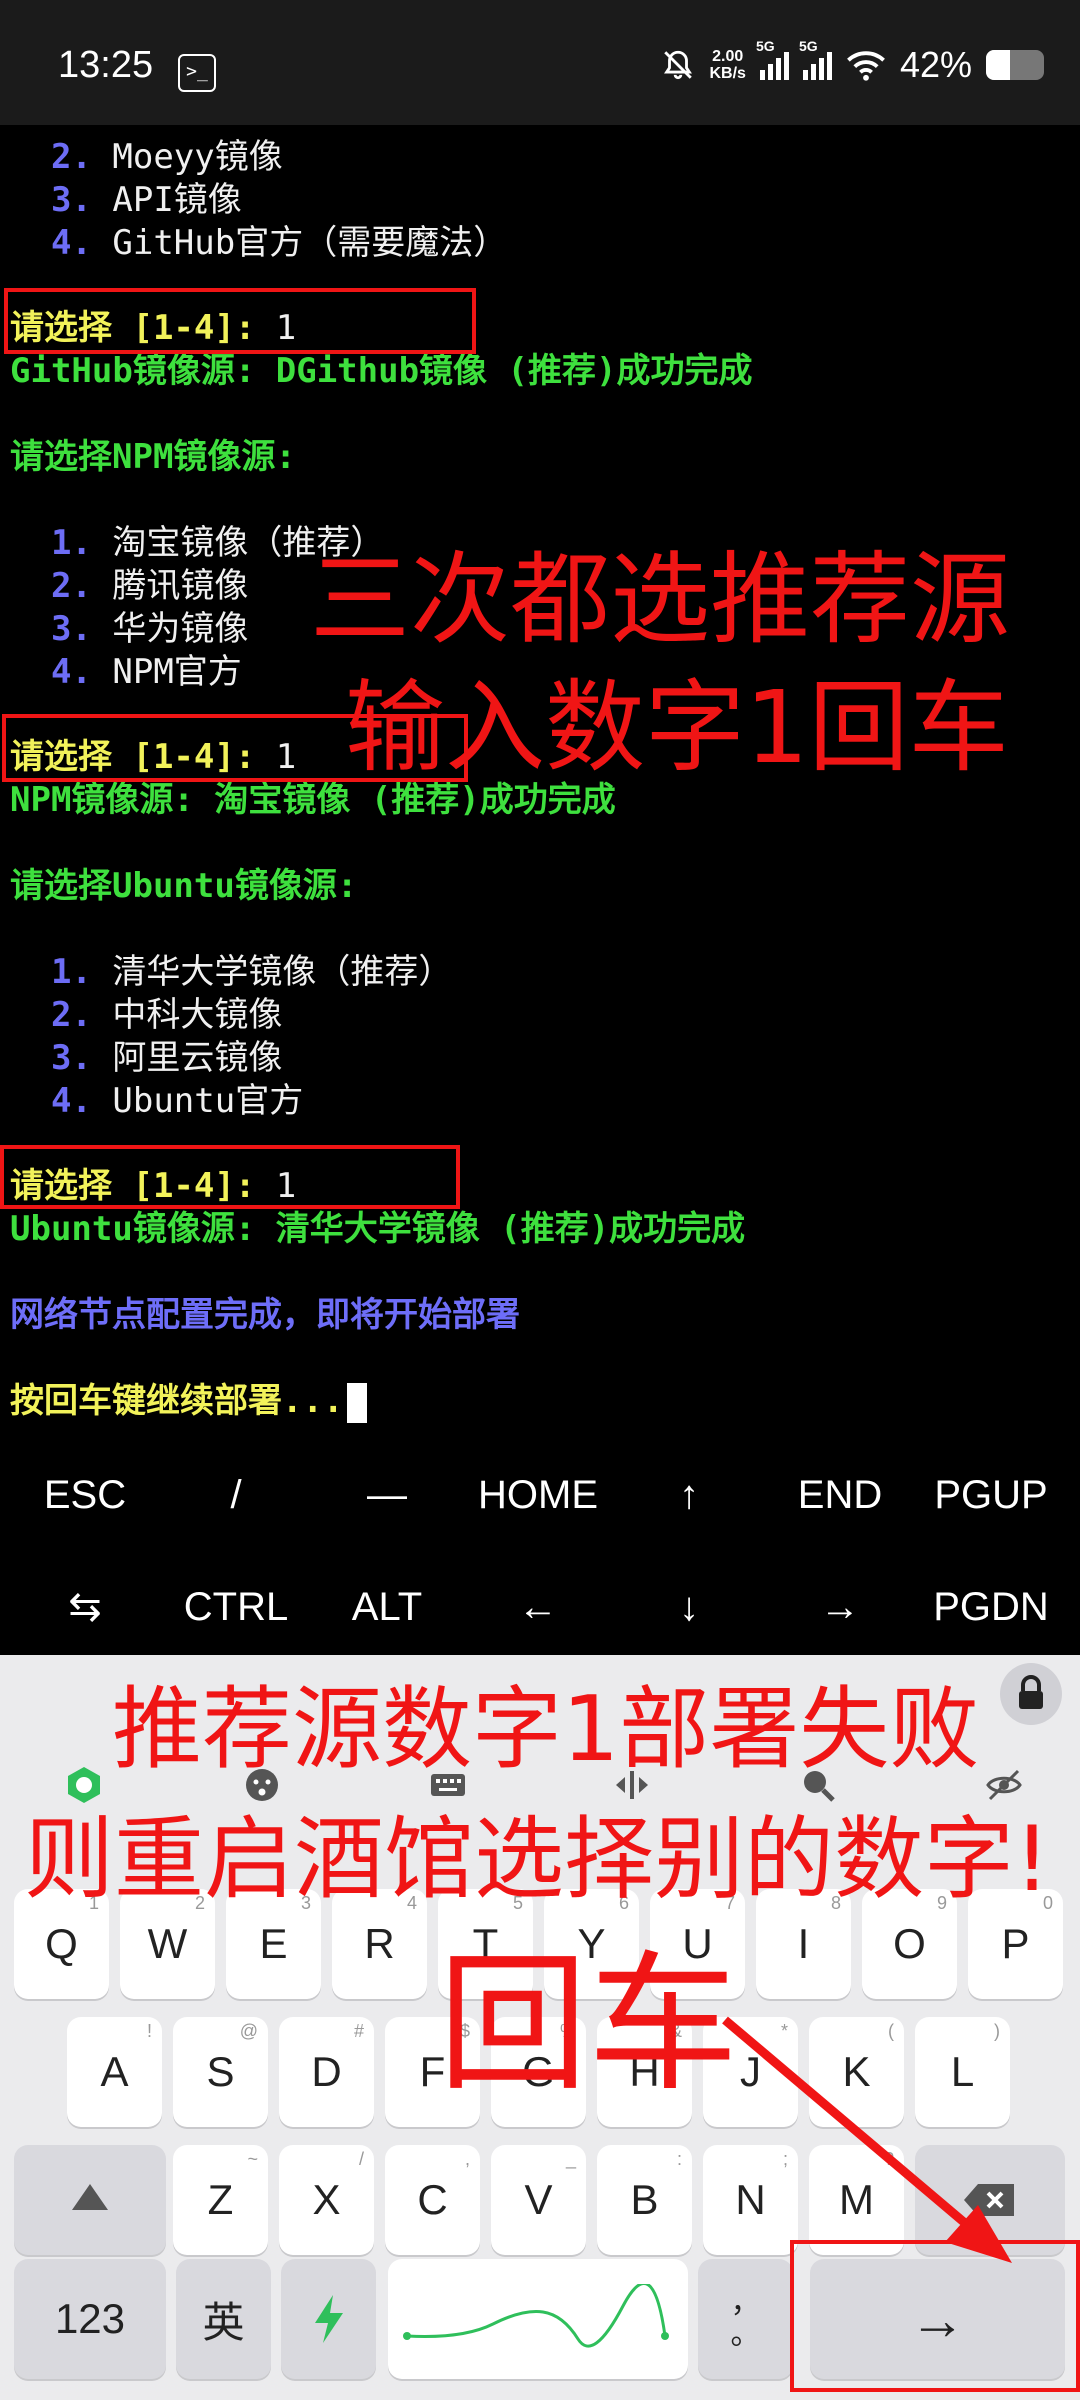 The width and height of the screenshot is (1080, 2400). I want to click on annotation-arrow, so click(867, 2139).